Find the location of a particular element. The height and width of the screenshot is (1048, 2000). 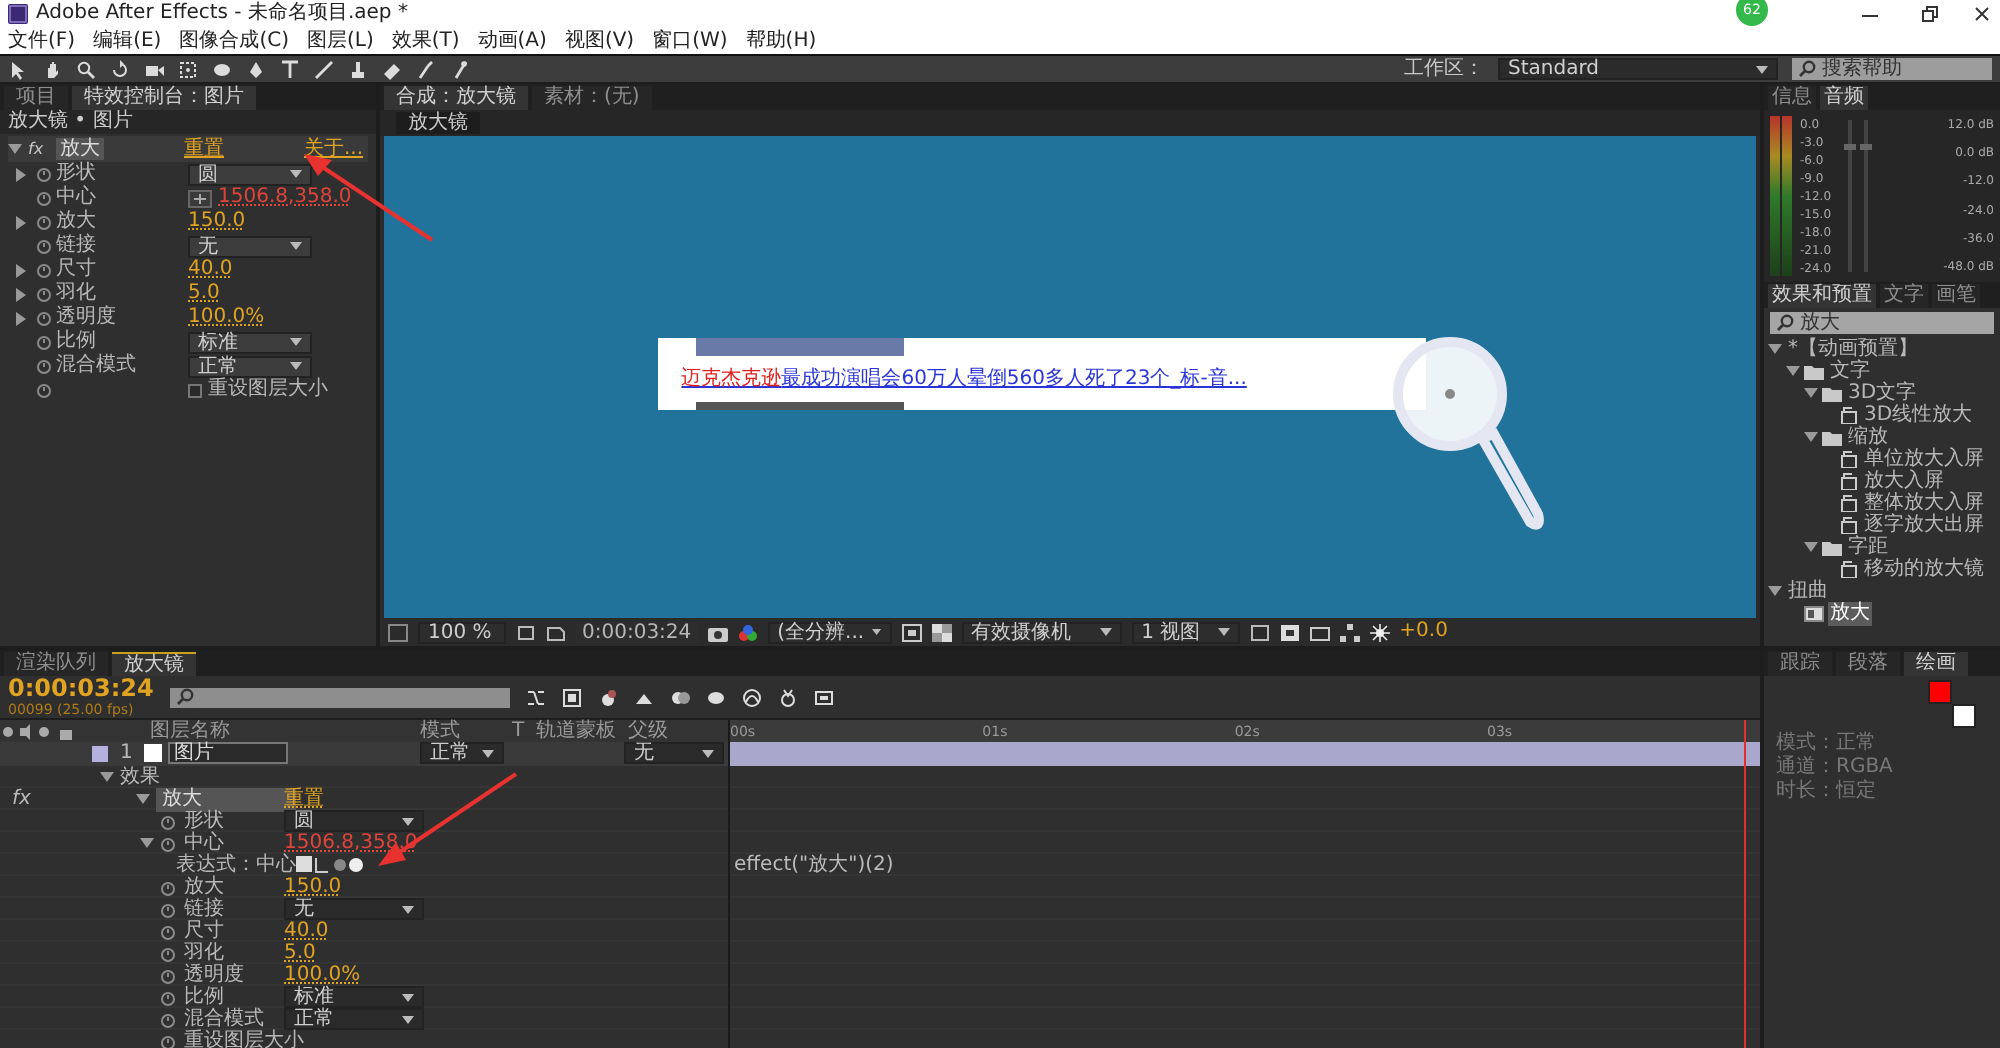

effects-search-field: 放大 is located at coordinates (1882, 323).